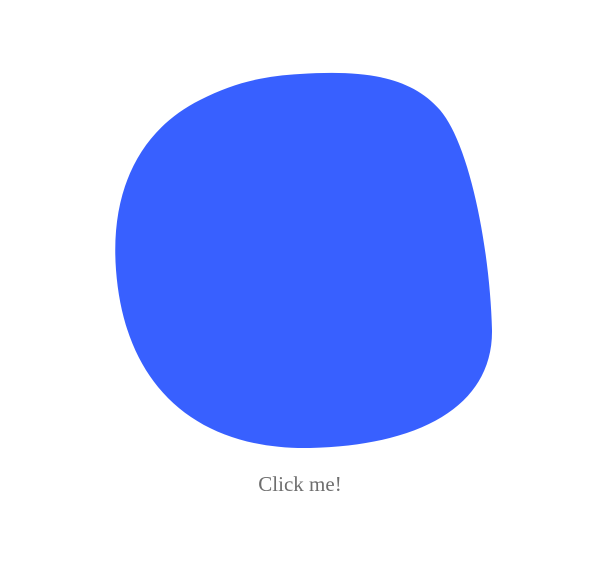 Image resolution: width=600 pixels, height=587 pixels. Describe the element at coordinates (300, 484) in the screenshot. I see `click-me-label: Click me!` at that location.